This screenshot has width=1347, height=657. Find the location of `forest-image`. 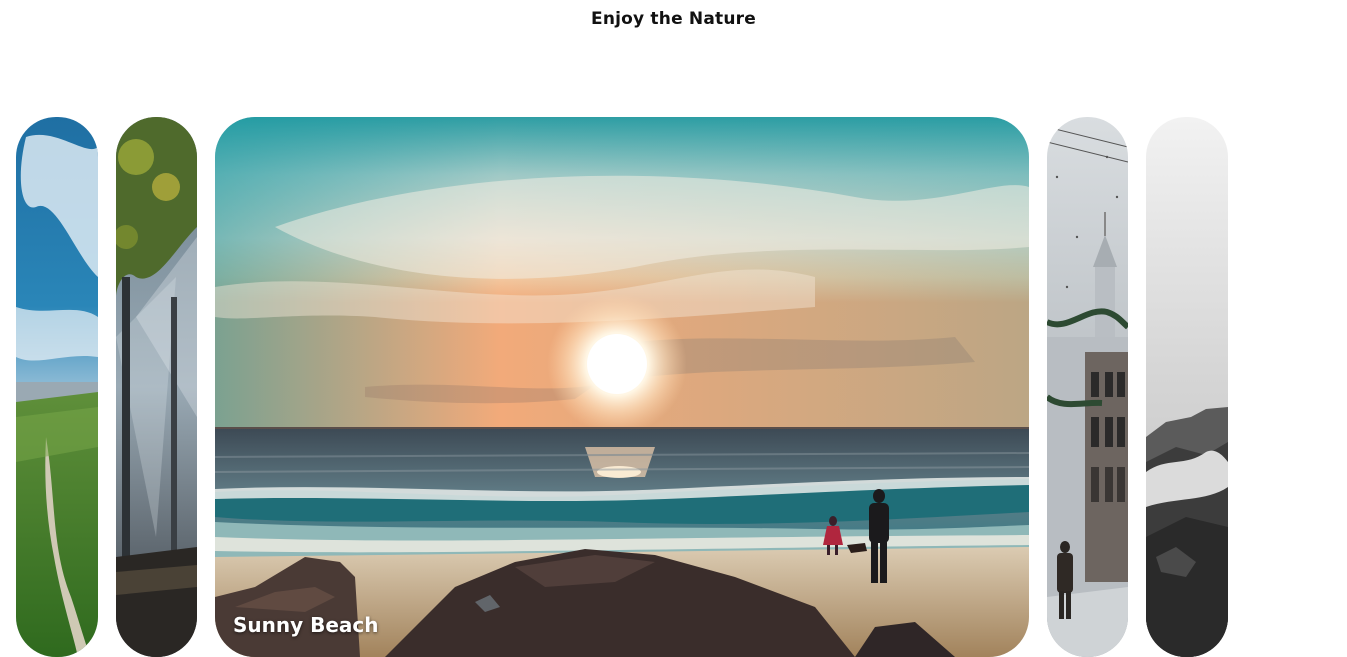

forest-image is located at coordinates (156, 387).